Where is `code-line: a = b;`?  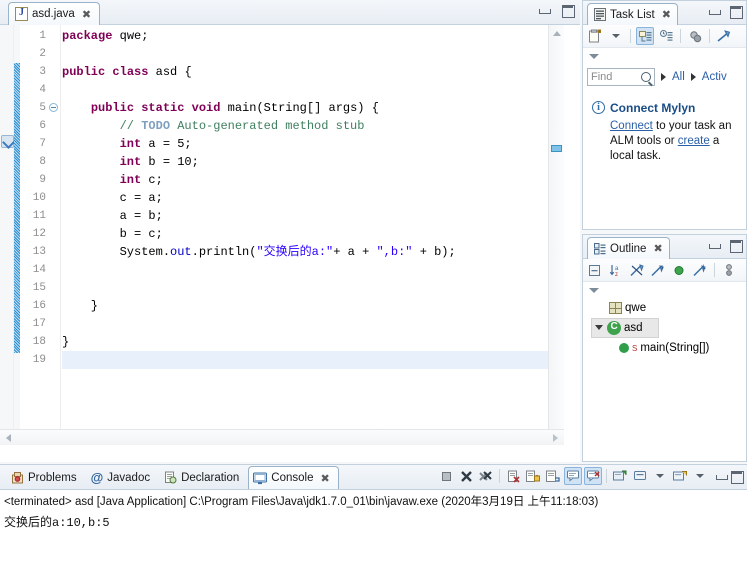 code-line: a = b; is located at coordinates (312, 216).